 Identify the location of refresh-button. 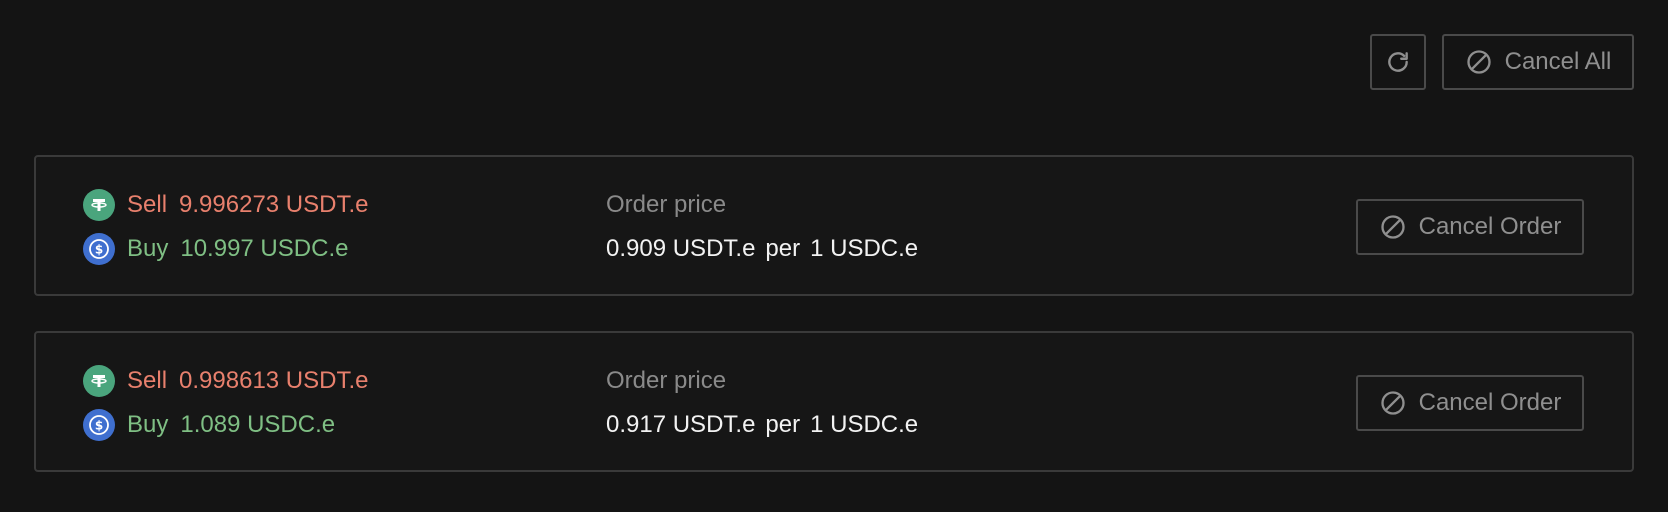
(1398, 62).